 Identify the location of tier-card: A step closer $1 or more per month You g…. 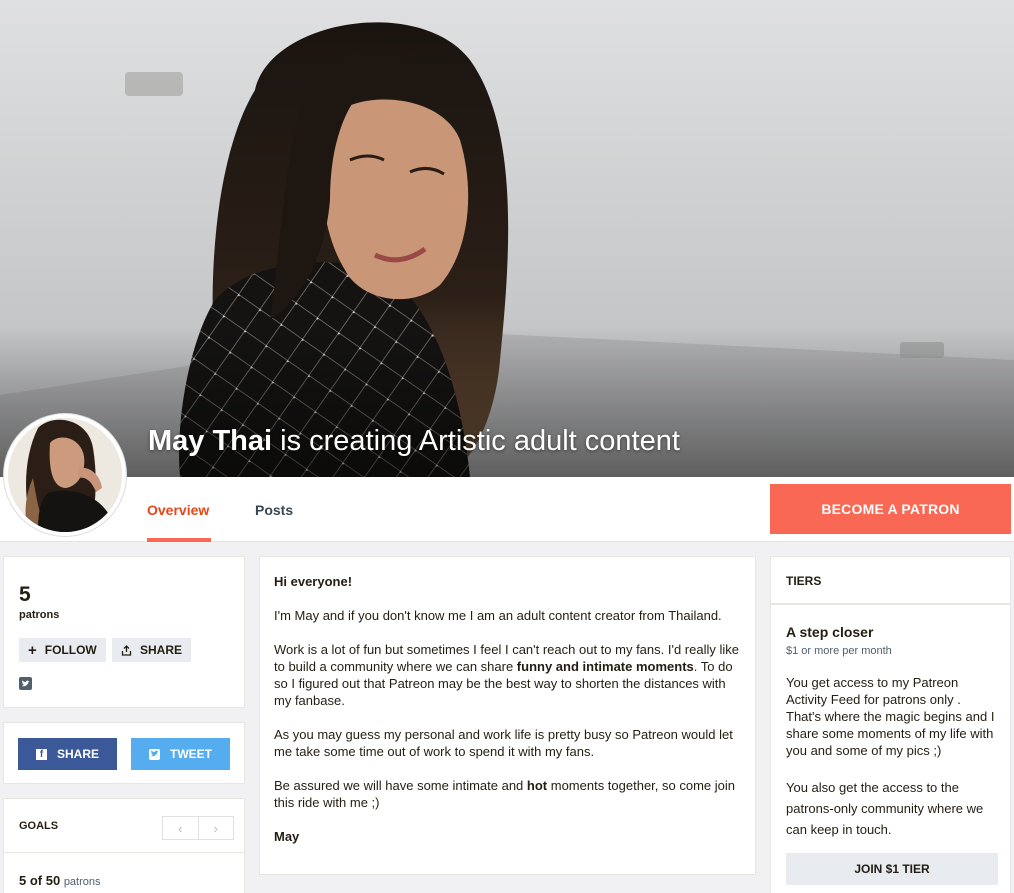
(890, 748).